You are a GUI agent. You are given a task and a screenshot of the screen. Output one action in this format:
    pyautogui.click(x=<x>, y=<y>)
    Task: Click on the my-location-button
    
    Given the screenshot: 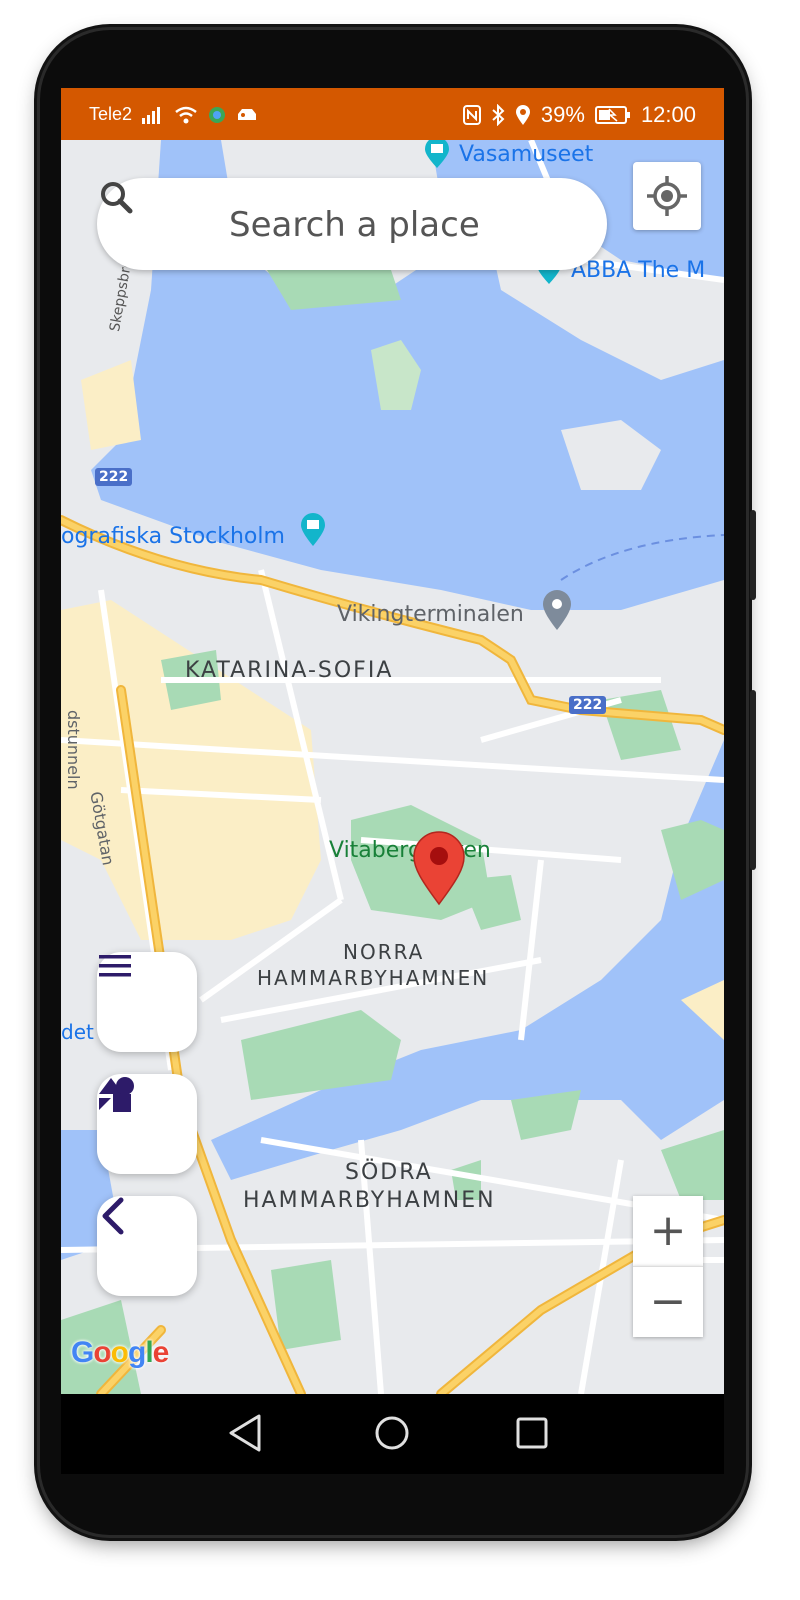 What is the action you would take?
    pyautogui.click(x=667, y=196)
    